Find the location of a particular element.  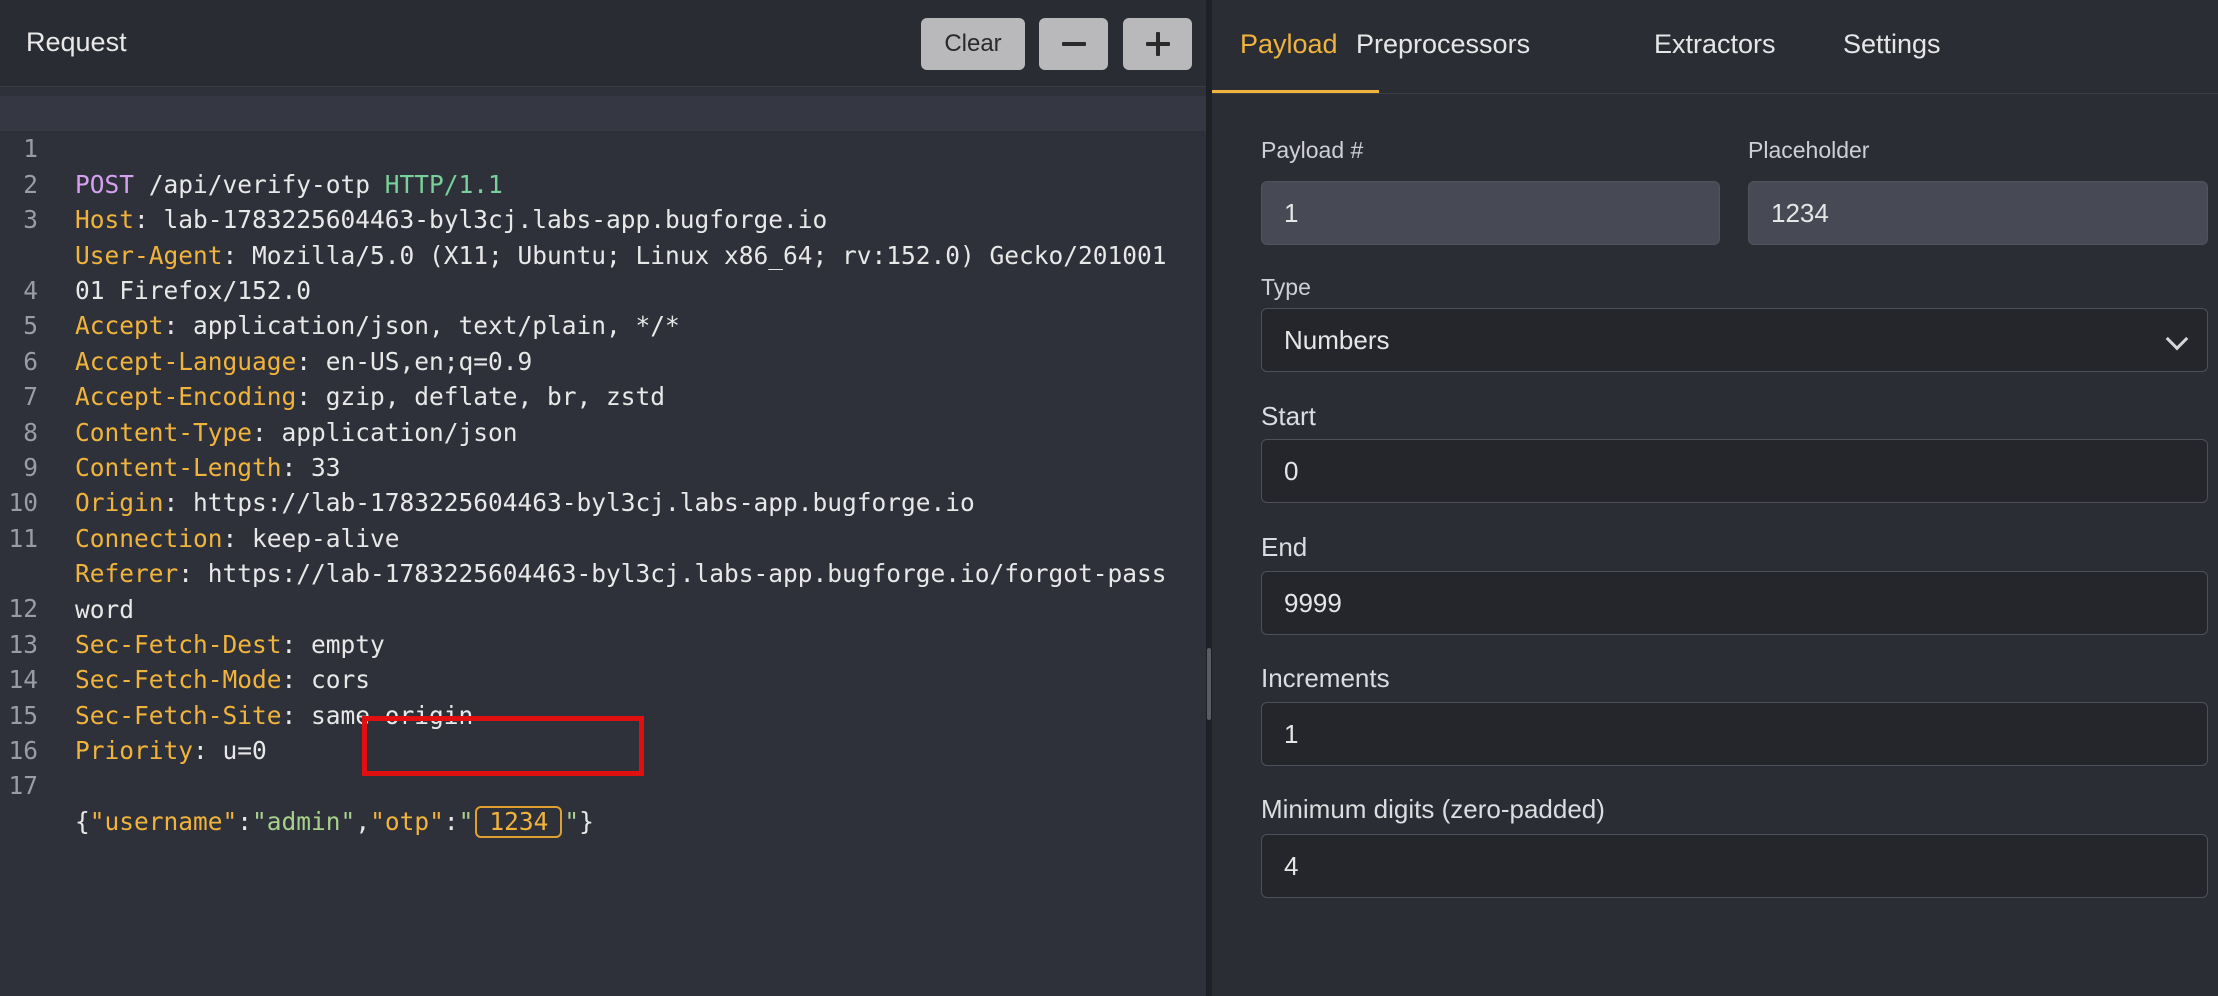

start-label: Start is located at coordinates (1288, 416).